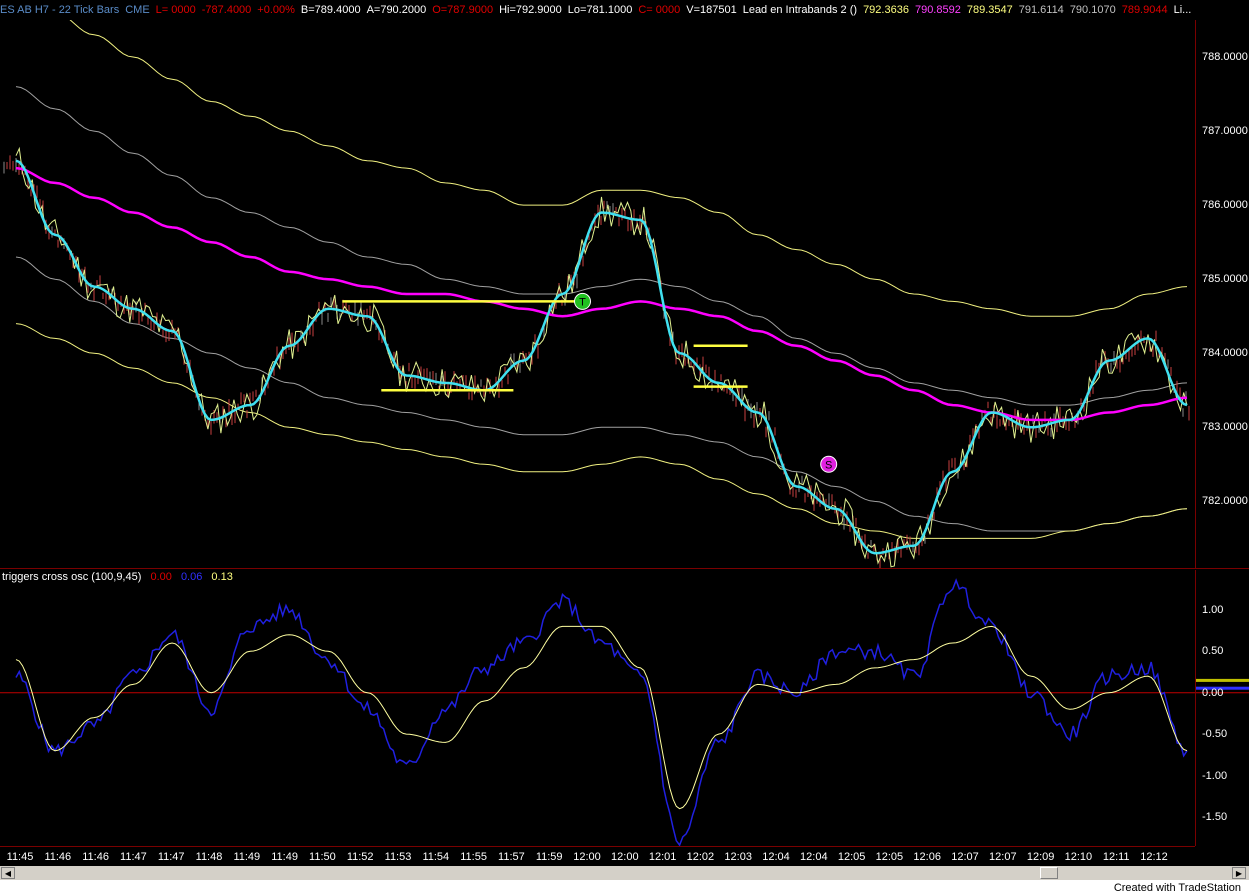 The width and height of the screenshot is (1249, 896). I want to click on price-tick-label: 788.0000, so click(1225, 57).